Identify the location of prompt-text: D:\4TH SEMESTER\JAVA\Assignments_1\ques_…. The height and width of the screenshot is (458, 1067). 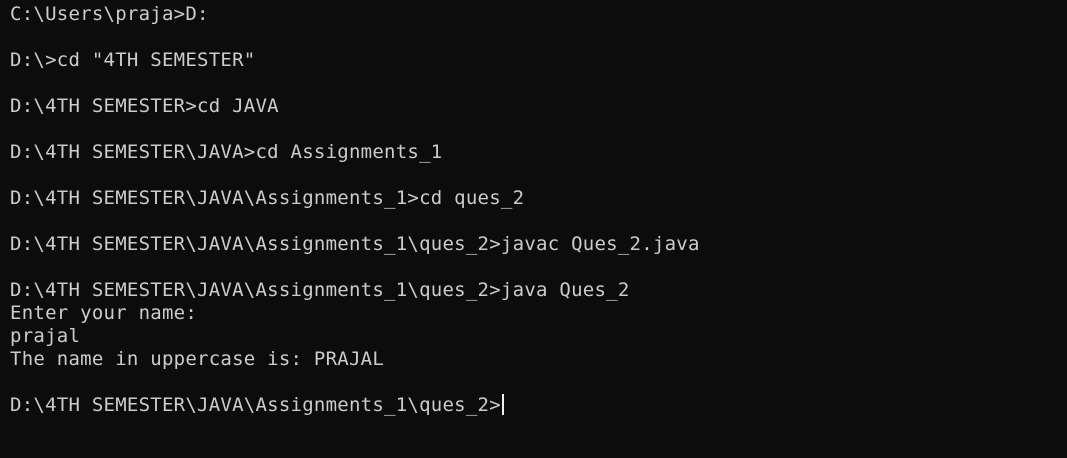
(255, 405).